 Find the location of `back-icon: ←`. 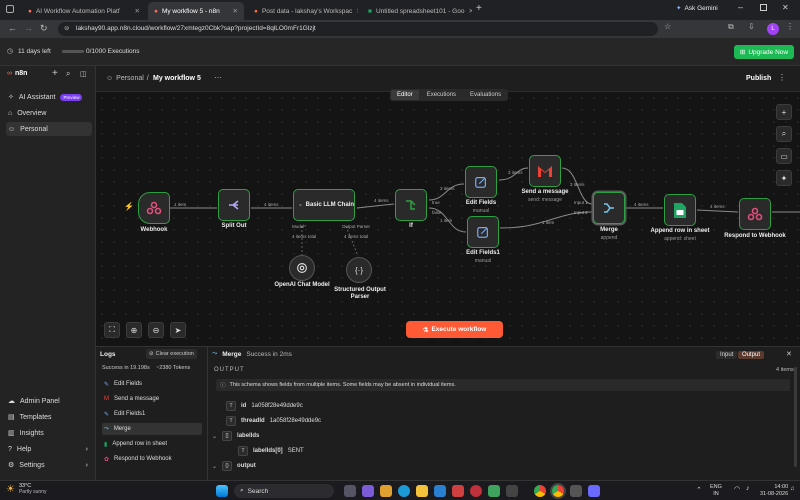

back-icon: ← is located at coordinates (12, 28).